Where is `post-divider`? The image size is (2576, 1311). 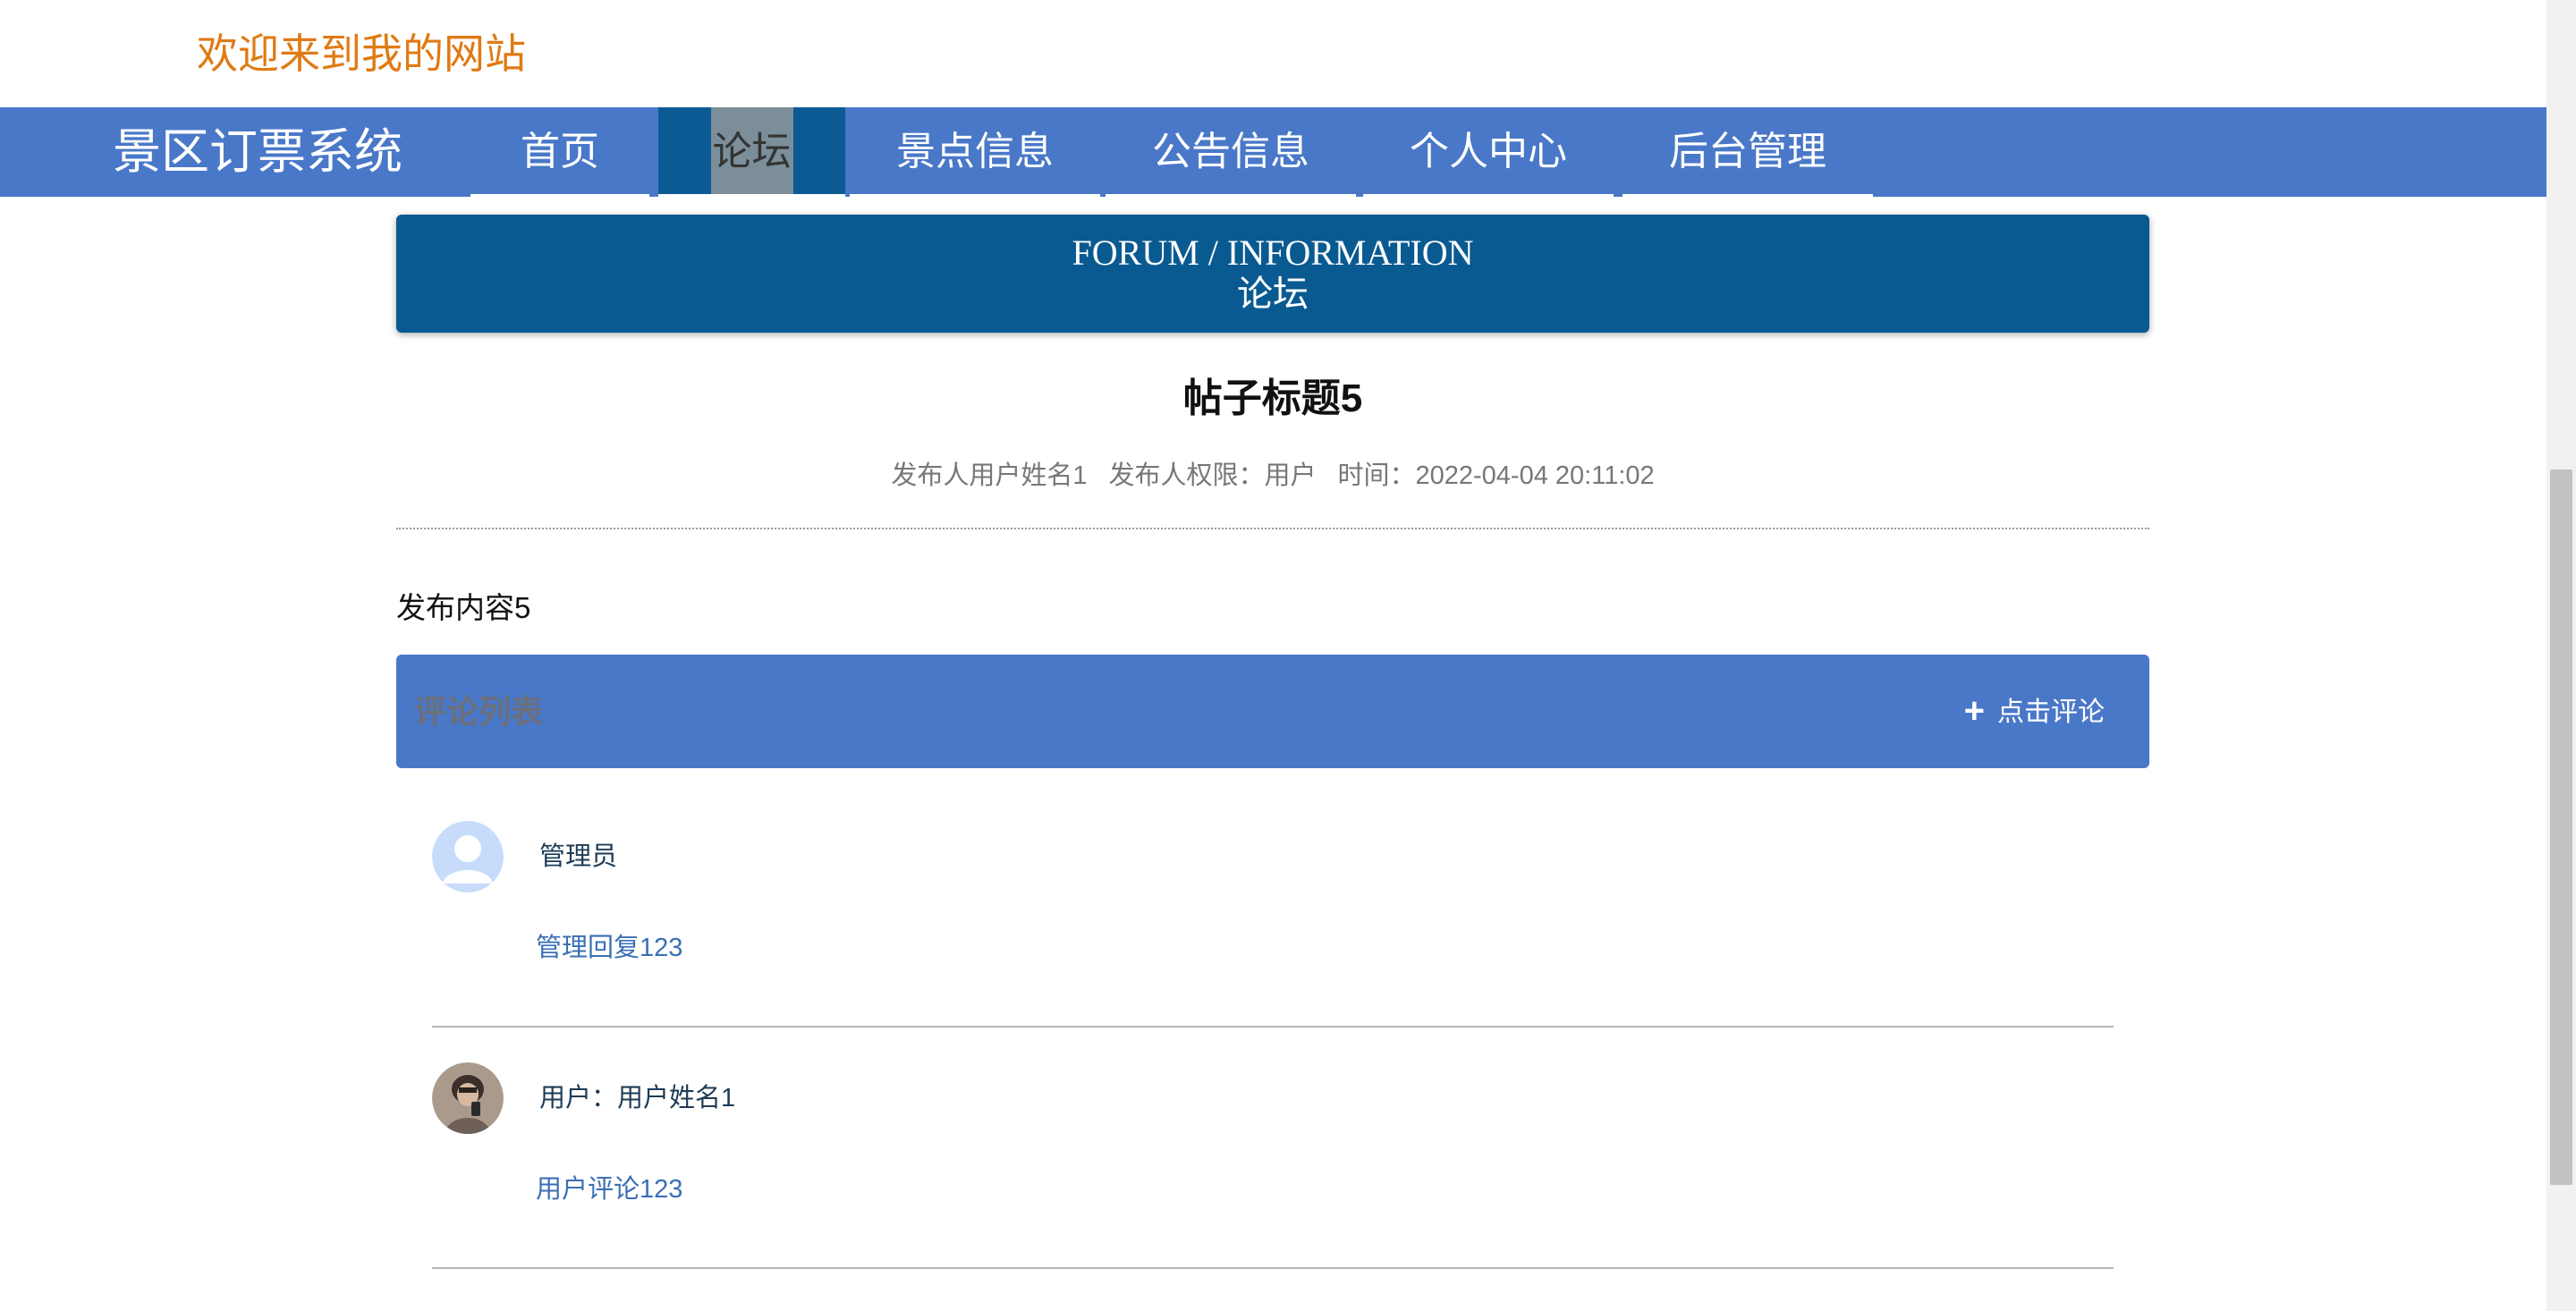 post-divider is located at coordinates (1272, 528).